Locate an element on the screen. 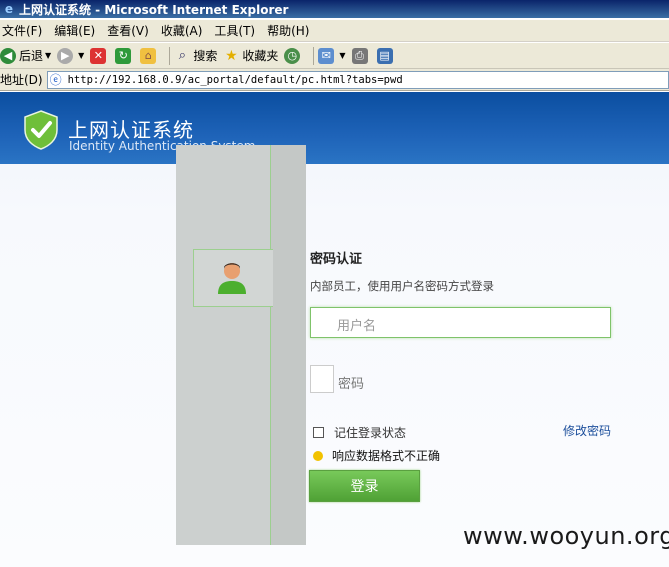  forward-icon: ▶ is located at coordinates (65, 55).